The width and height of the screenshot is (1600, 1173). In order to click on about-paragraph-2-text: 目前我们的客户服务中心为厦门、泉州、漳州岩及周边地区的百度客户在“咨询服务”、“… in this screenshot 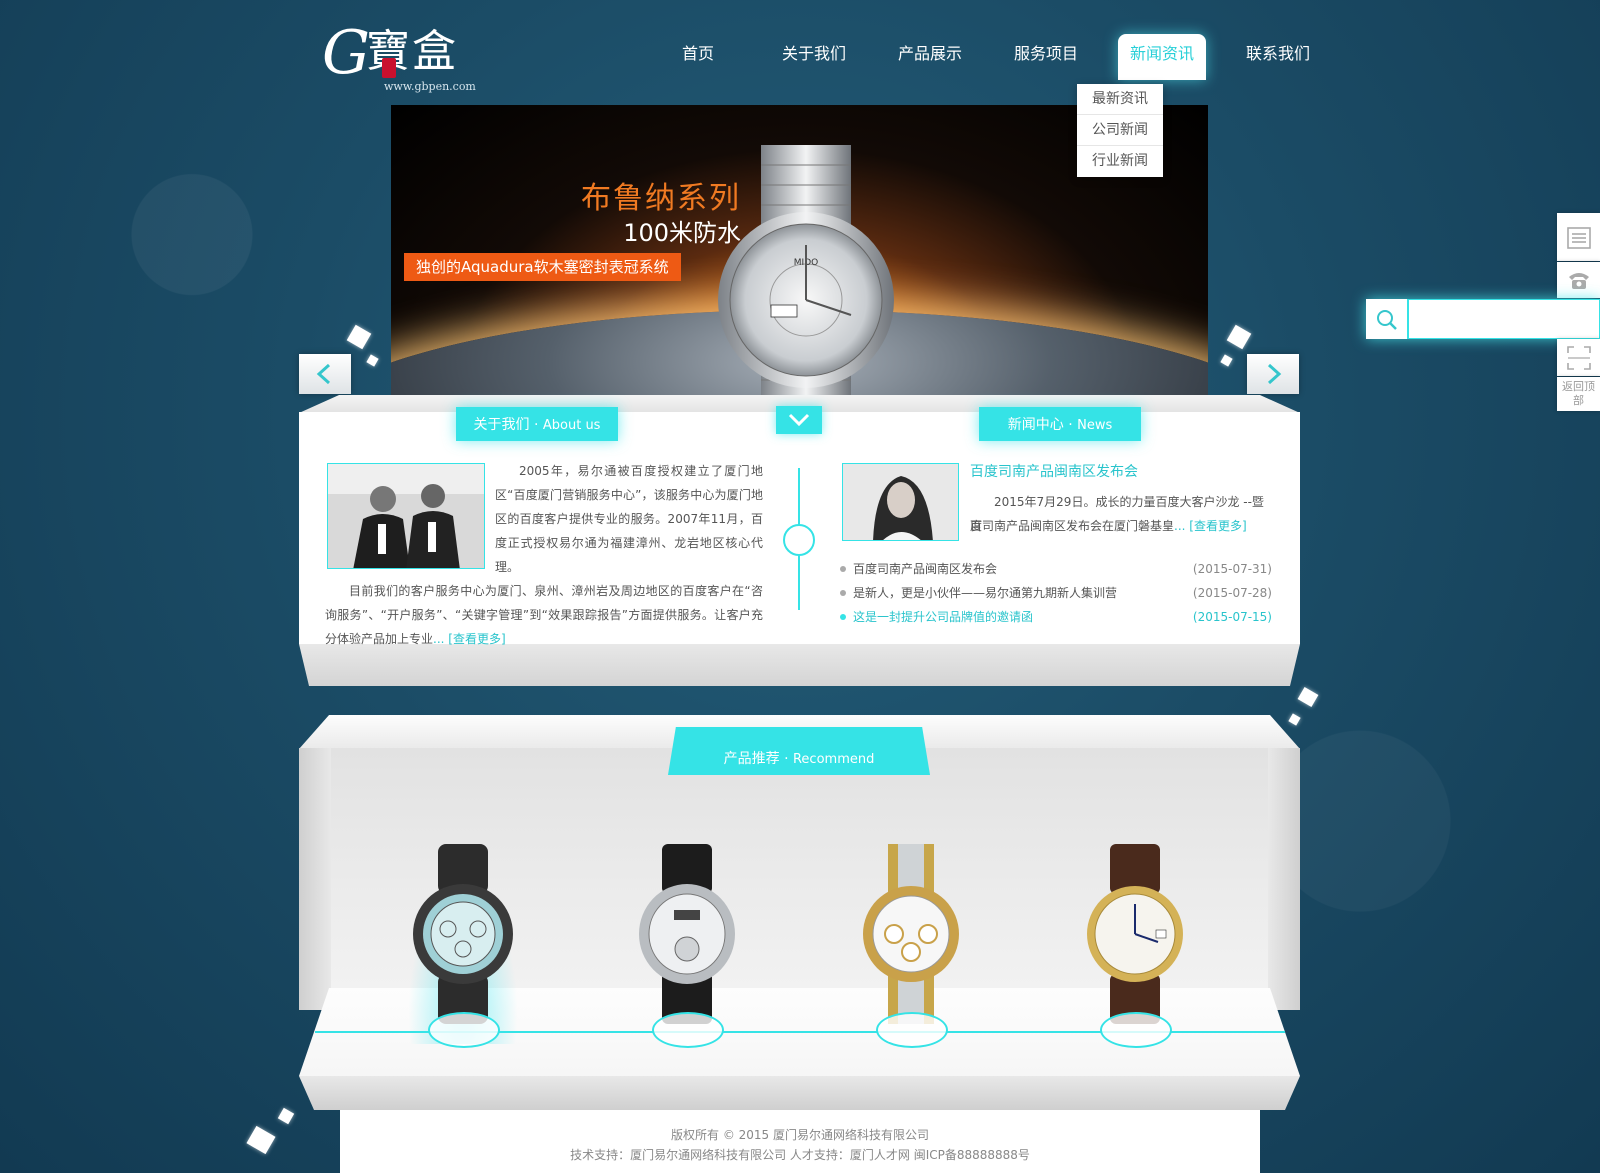, I will do `click(544, 615)`.